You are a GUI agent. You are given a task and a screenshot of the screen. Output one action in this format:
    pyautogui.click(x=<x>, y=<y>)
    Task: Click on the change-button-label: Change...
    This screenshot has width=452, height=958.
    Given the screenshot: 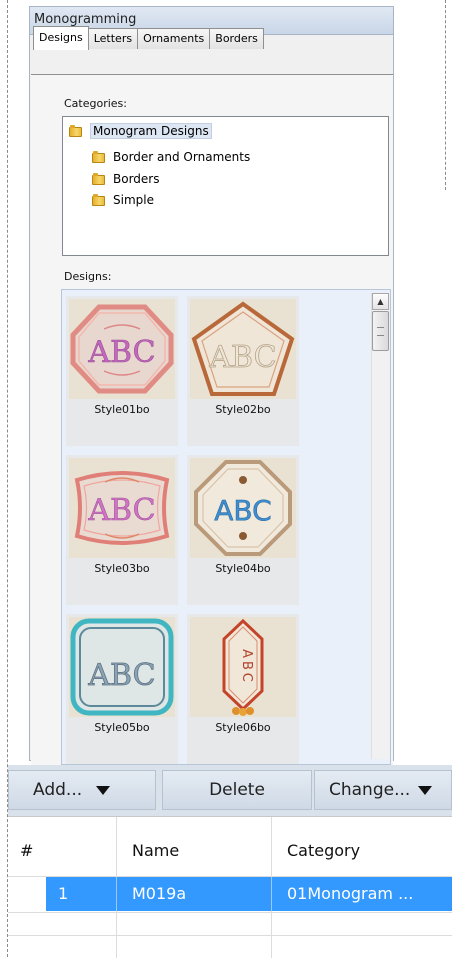 What is the action you would take?
    pyautogui.click(x=370, y=790)
    